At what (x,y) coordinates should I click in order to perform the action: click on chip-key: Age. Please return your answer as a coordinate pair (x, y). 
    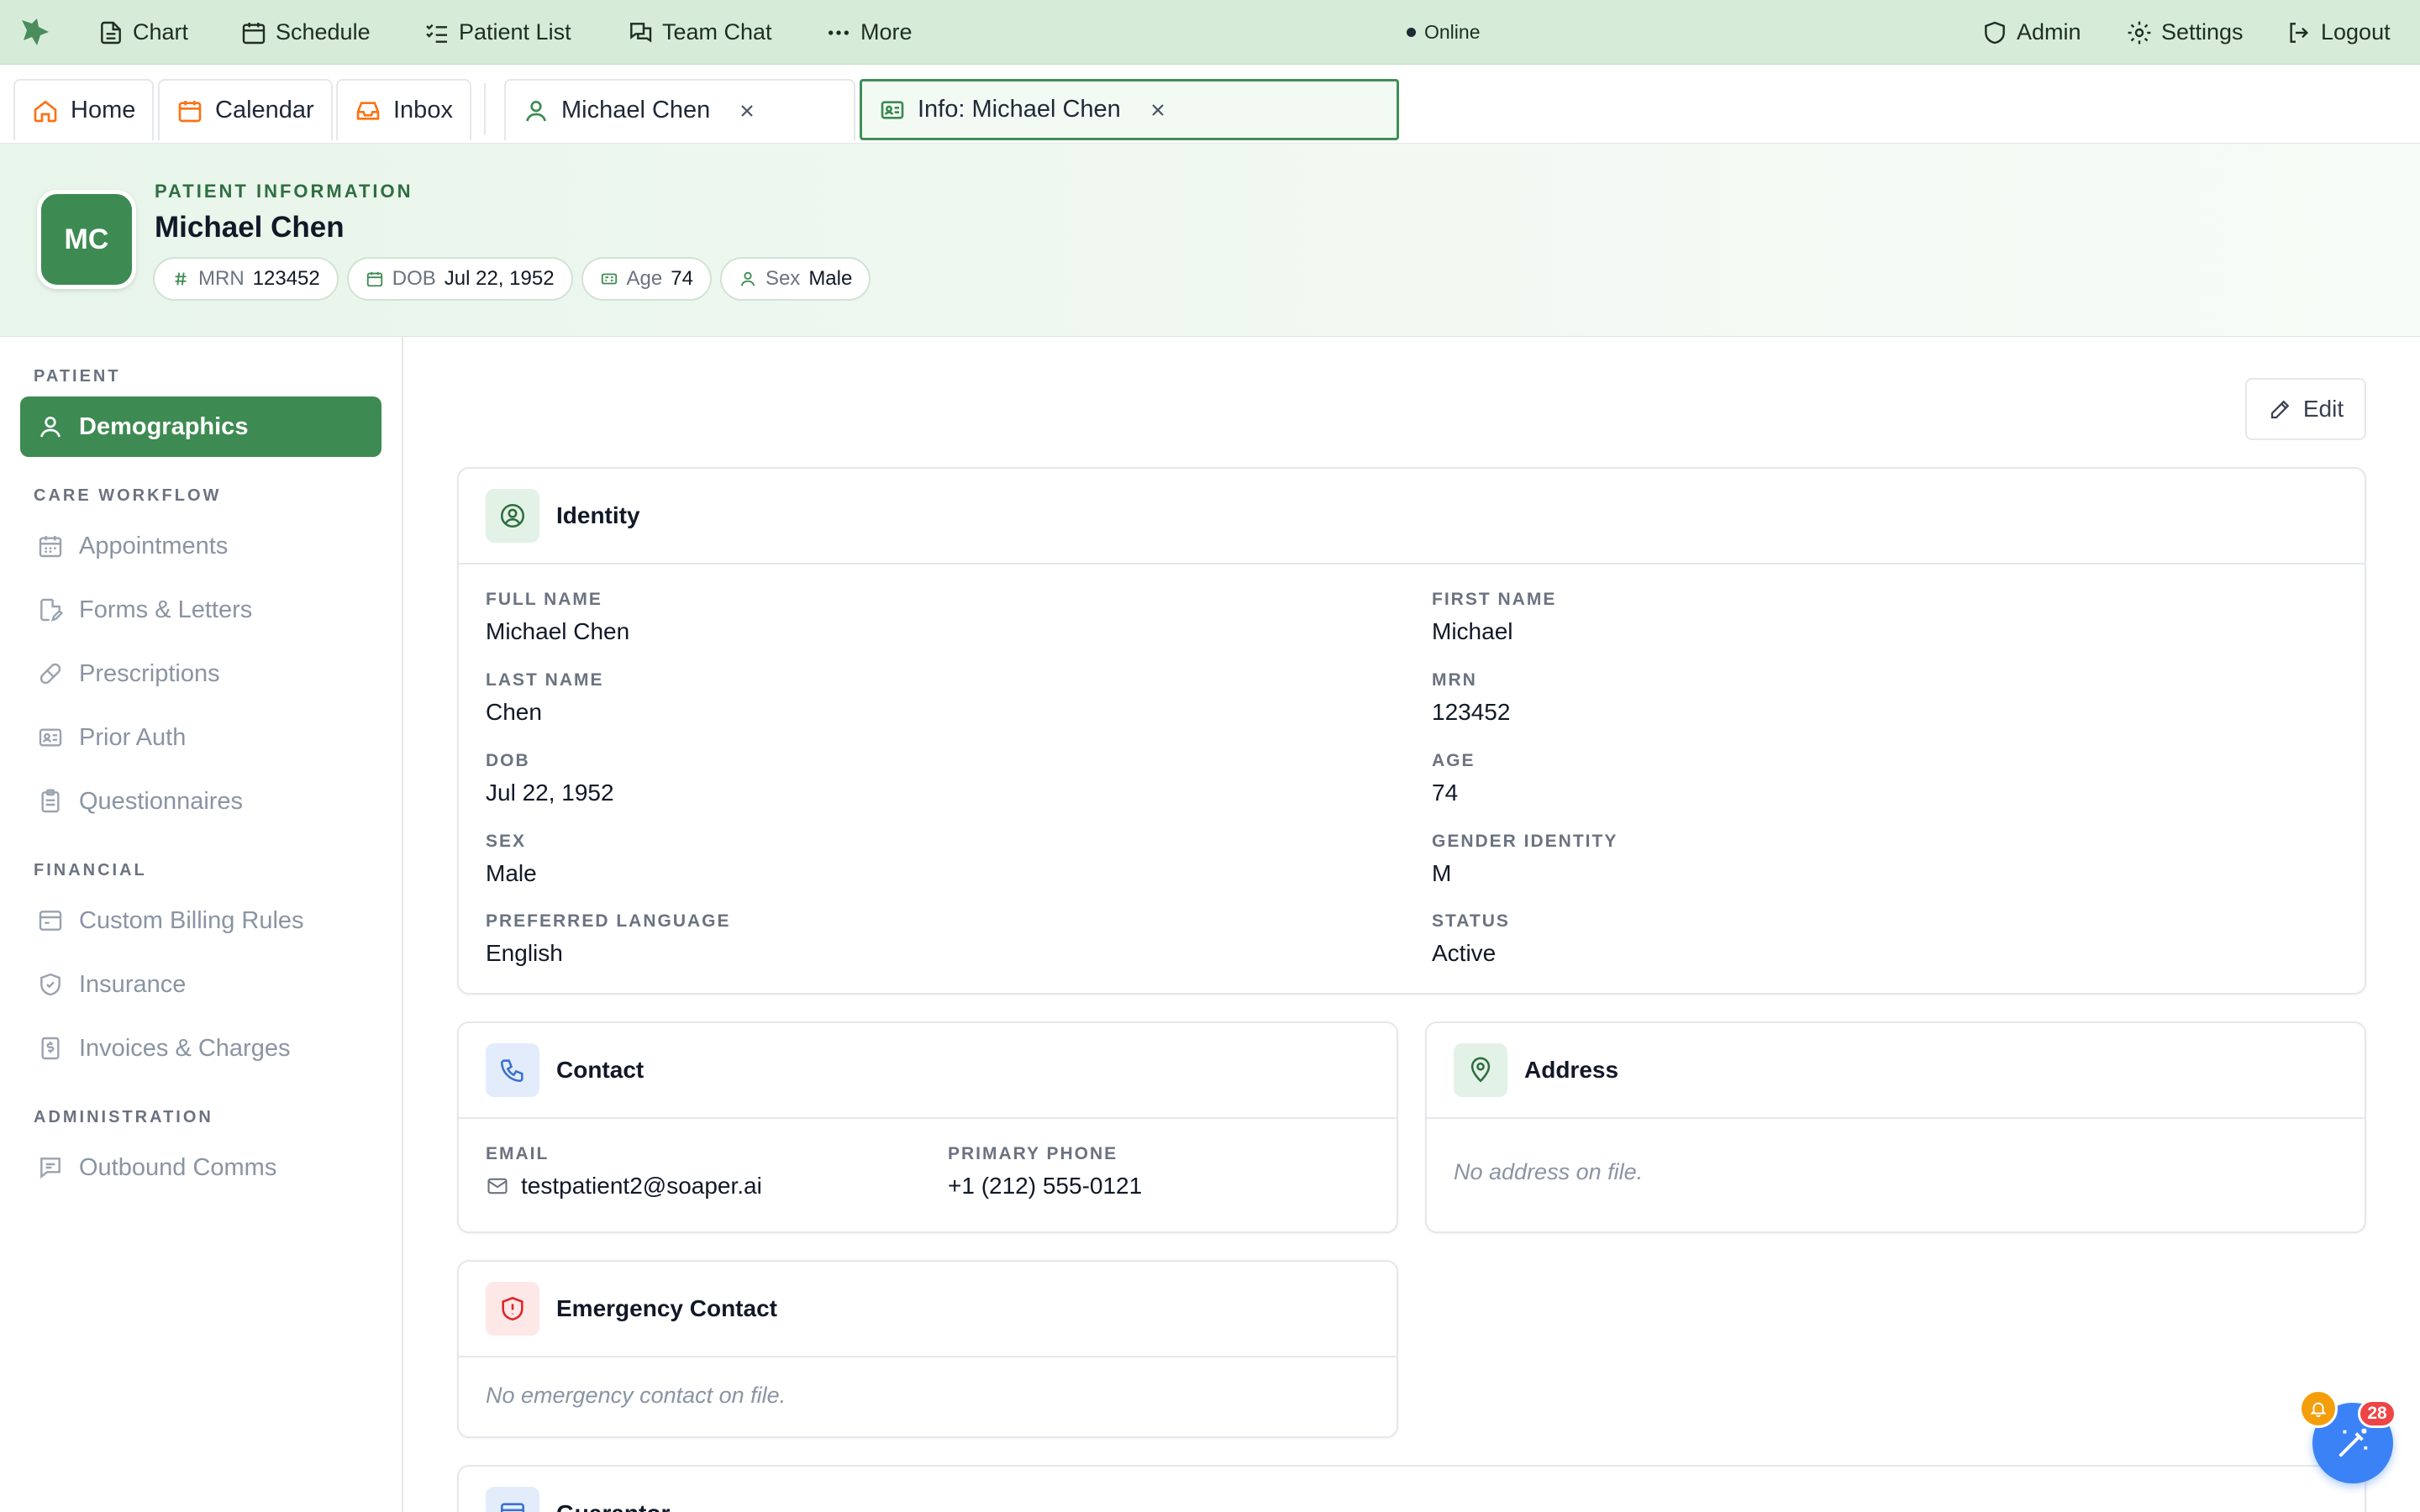
    Looking at the image, I should click on (644, 278).